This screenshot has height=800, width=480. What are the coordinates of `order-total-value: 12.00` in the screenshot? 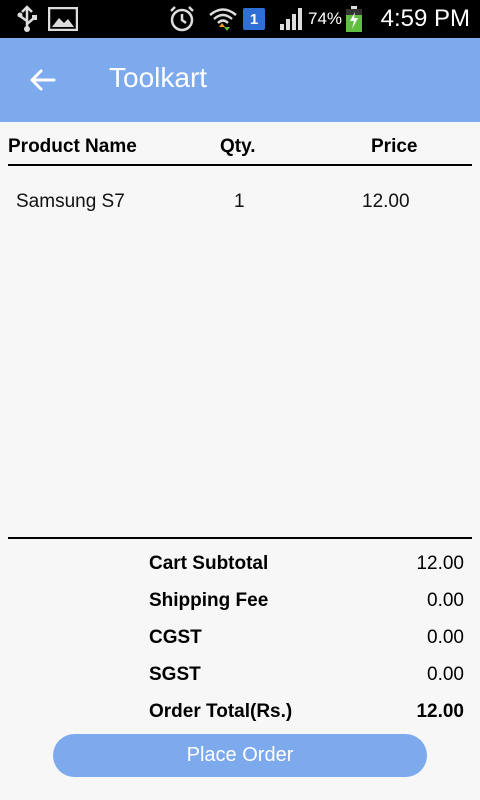 It's located at (440, 711).